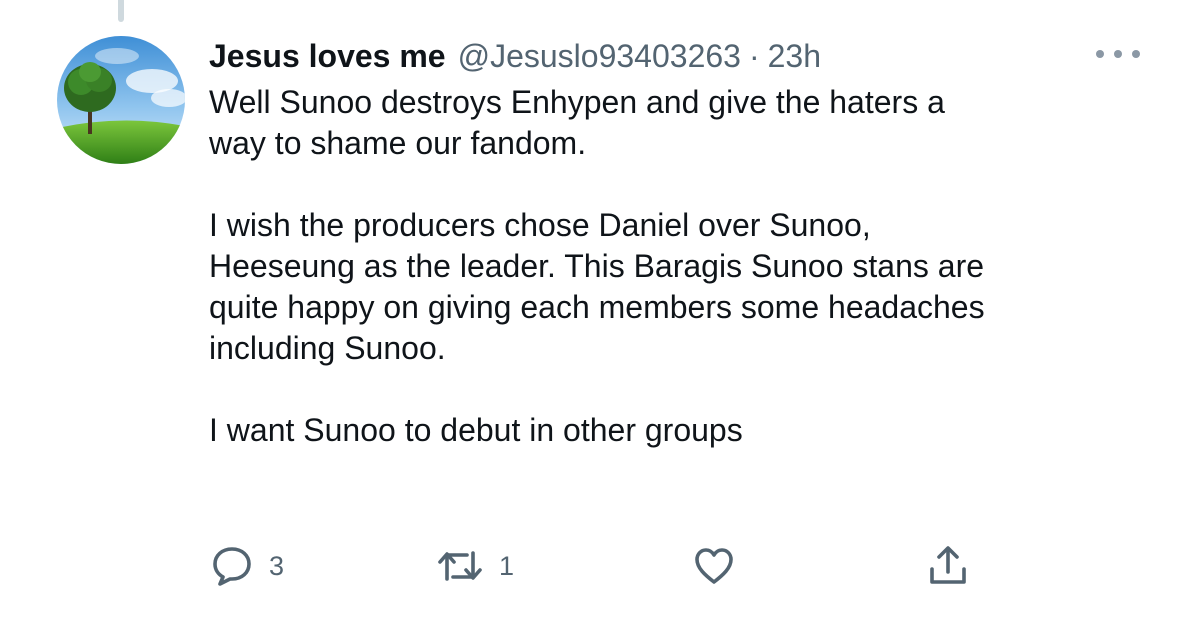 This screenshot has height=620, width=1200. I want to click on retweet-icon, so click(460, 566).